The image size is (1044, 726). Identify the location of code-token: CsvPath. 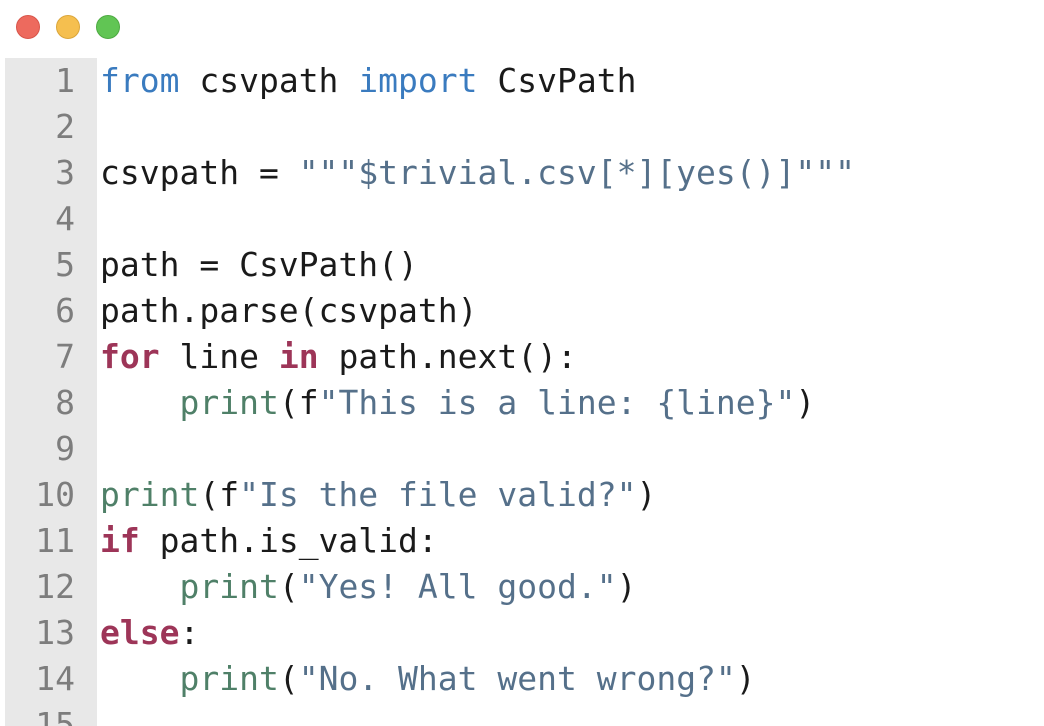
(557, 80).